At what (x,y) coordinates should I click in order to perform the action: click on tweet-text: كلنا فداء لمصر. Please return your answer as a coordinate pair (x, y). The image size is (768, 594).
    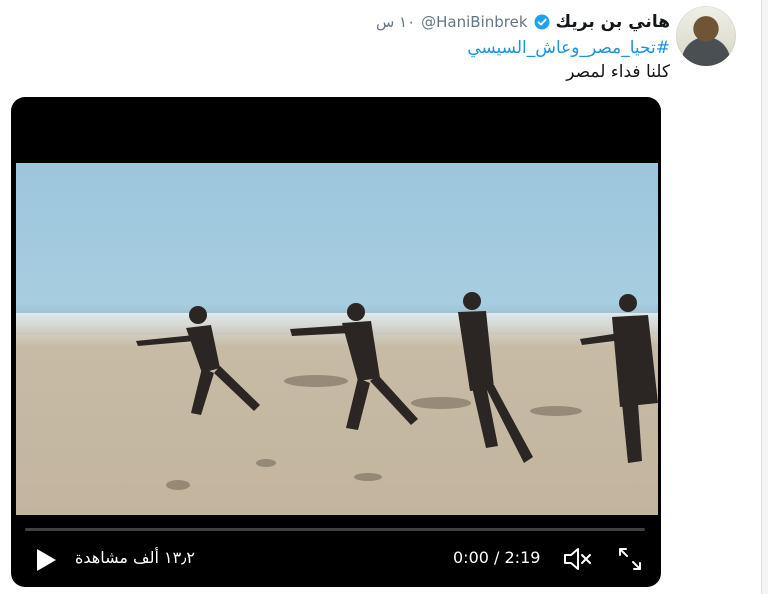
    Looking at the image, I should click on (618, 72).